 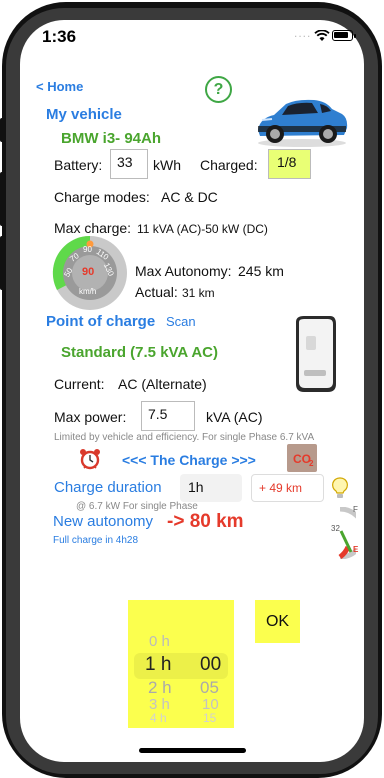 What do you see at coordinates (111, 138) in the screenshot?
I see `vehicle-name: BMW i3- 94Ah` at bounding box center [111, 138].